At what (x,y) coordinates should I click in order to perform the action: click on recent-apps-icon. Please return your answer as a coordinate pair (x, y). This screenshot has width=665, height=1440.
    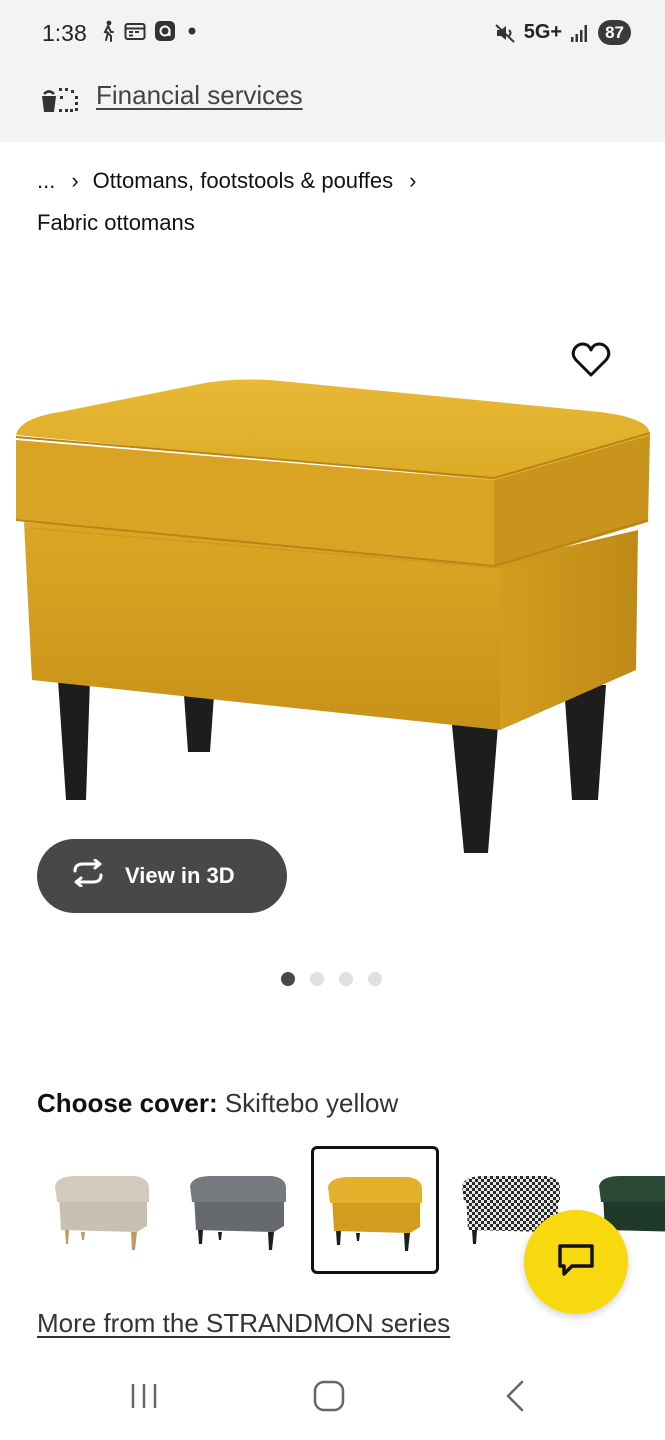
    Looking at the image, I should click on (144, 1396).